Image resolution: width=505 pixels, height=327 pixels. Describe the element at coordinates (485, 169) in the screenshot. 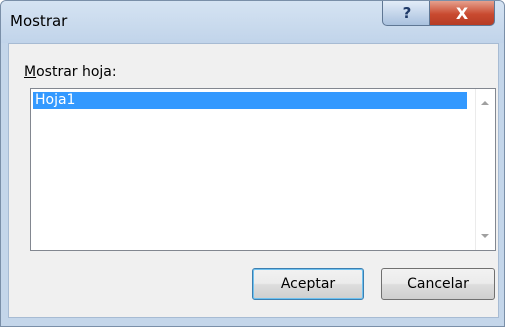

I see `vertical-scrollbar` at that location.